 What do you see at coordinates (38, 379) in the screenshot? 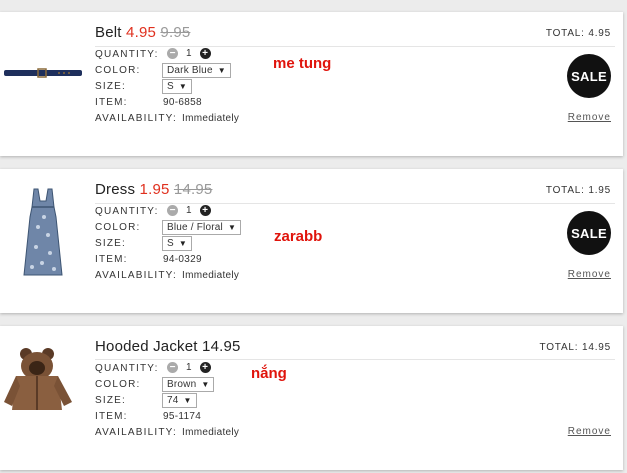
I see `jacket-image` at bounding box center [38, 379].